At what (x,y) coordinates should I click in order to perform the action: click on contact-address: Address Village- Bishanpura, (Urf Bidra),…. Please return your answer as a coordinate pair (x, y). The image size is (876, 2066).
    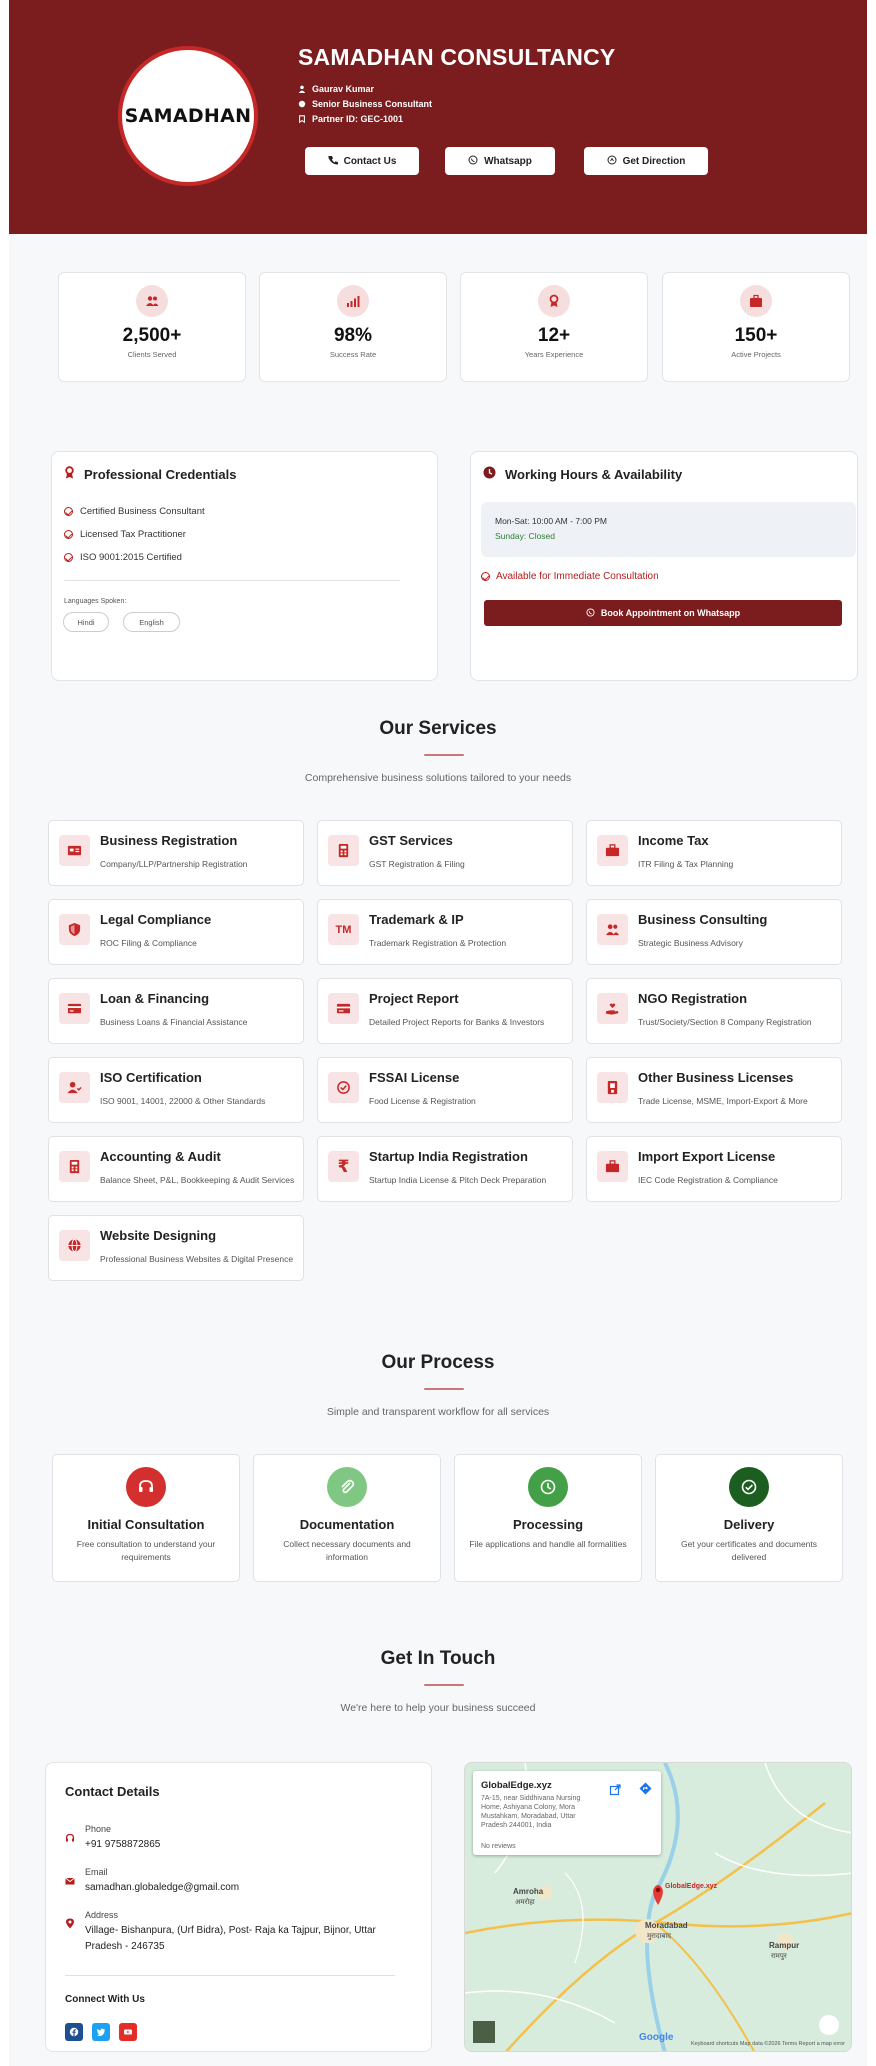
    Looking at the image, I should click on (230, 1932).